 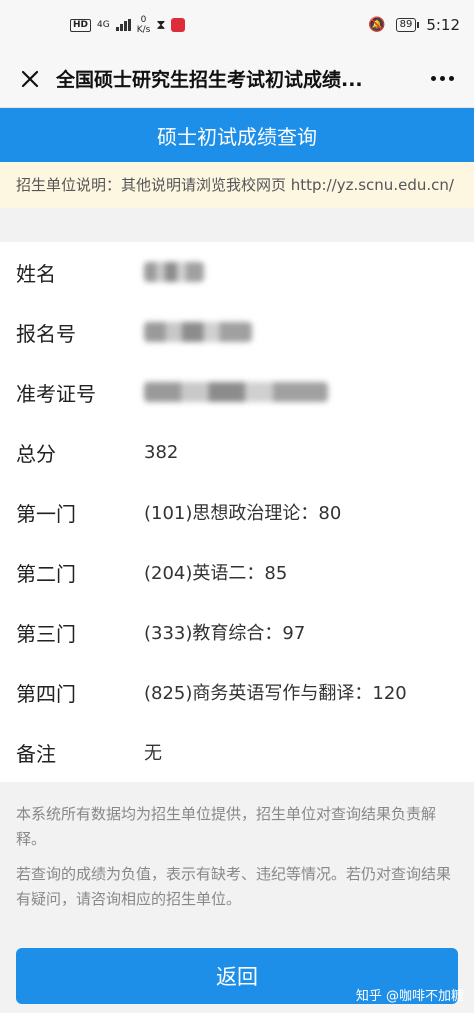 I want to click on row-registration-number: 报名号, so click(x=237, y=332).